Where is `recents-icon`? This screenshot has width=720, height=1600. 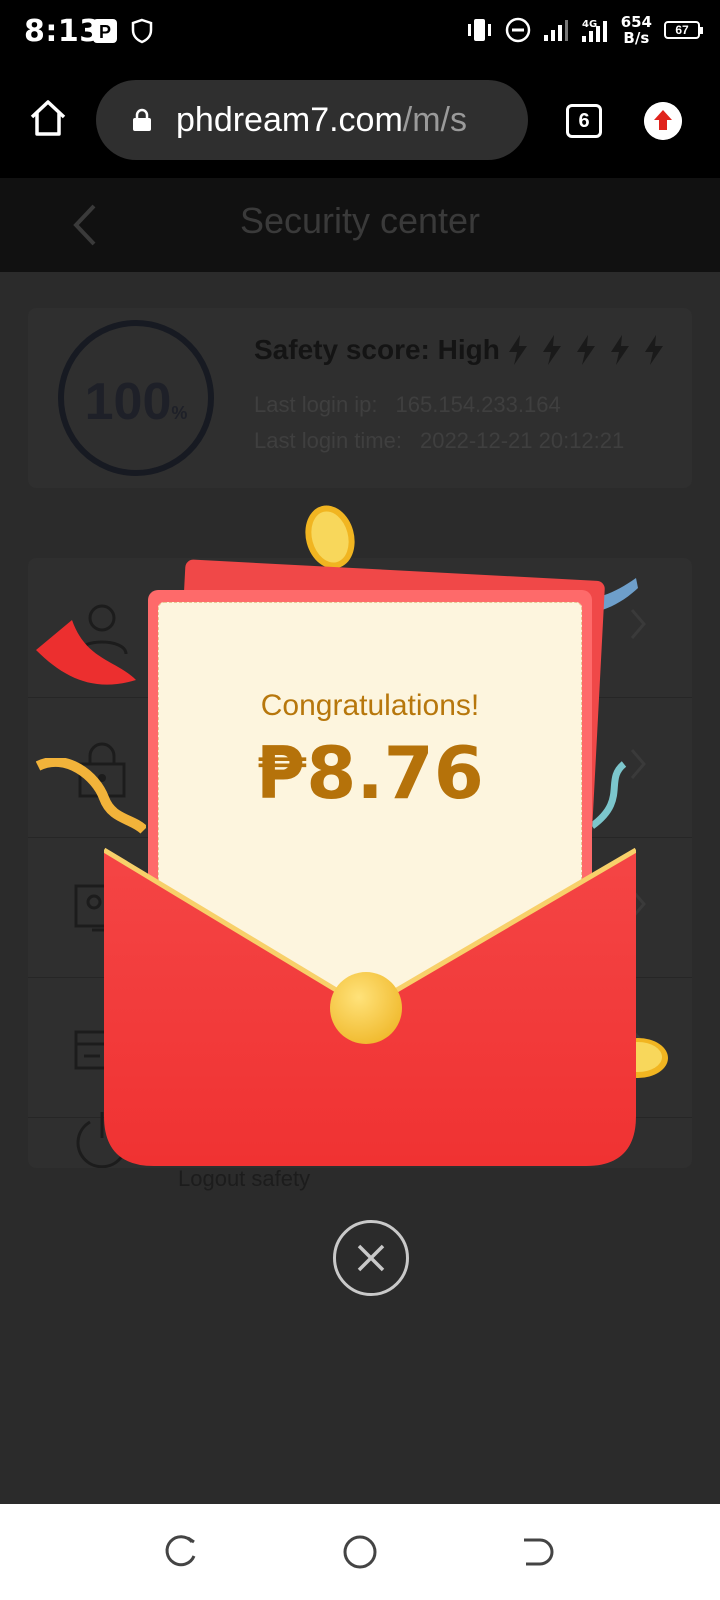 recents-icon is located at coordinates (182, 1552).